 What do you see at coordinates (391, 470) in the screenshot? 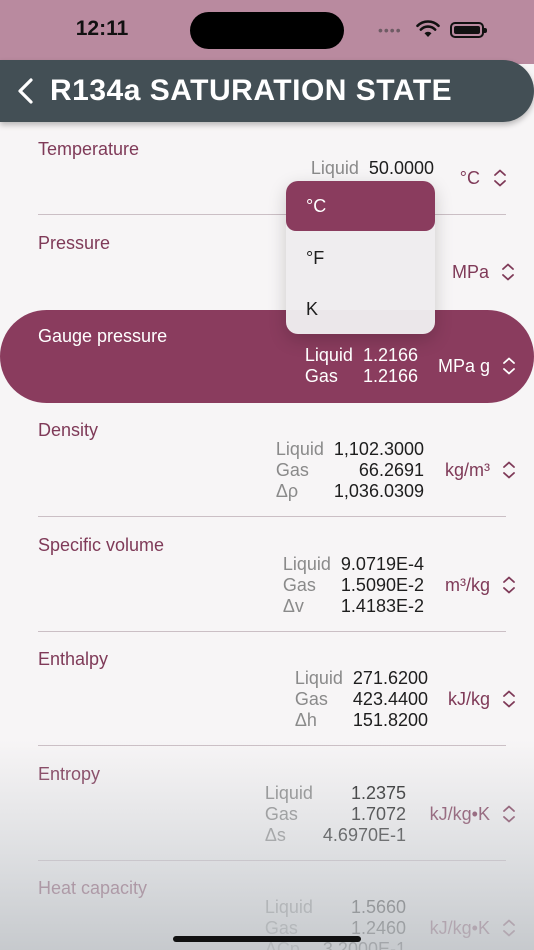
I see `value-number: 66.2691` at bounding box center [391, 470].